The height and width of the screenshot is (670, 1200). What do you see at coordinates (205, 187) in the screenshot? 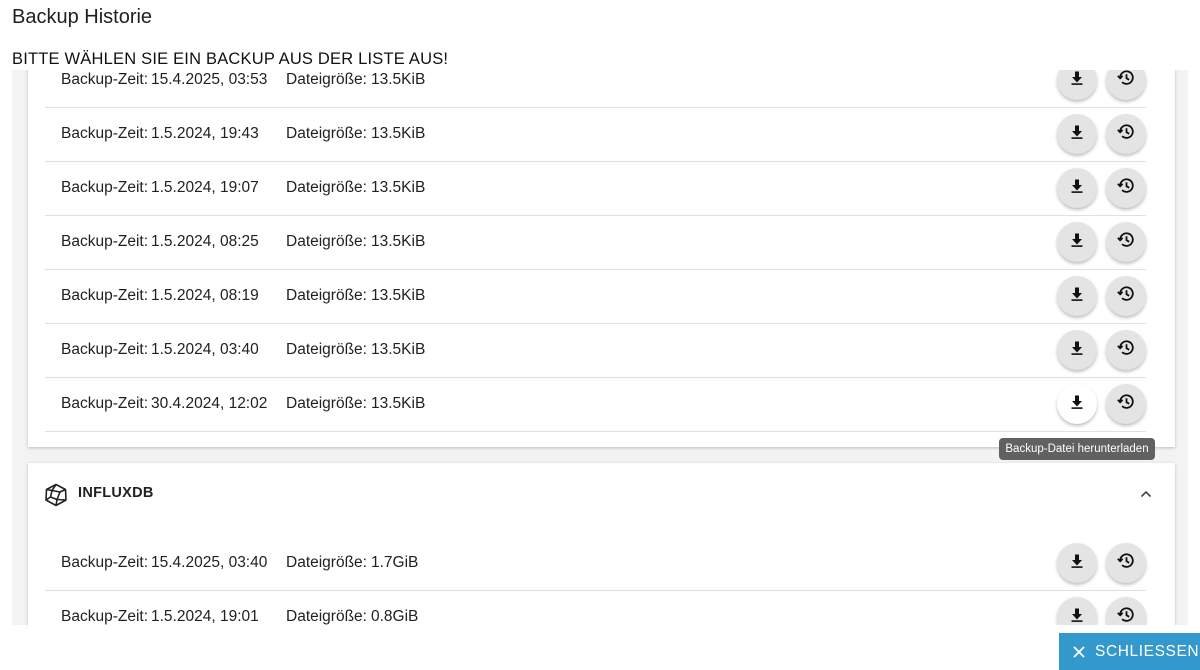
I see `backup-time-value: 1.5.2024, 19:07` at bounding box center [205, 187].